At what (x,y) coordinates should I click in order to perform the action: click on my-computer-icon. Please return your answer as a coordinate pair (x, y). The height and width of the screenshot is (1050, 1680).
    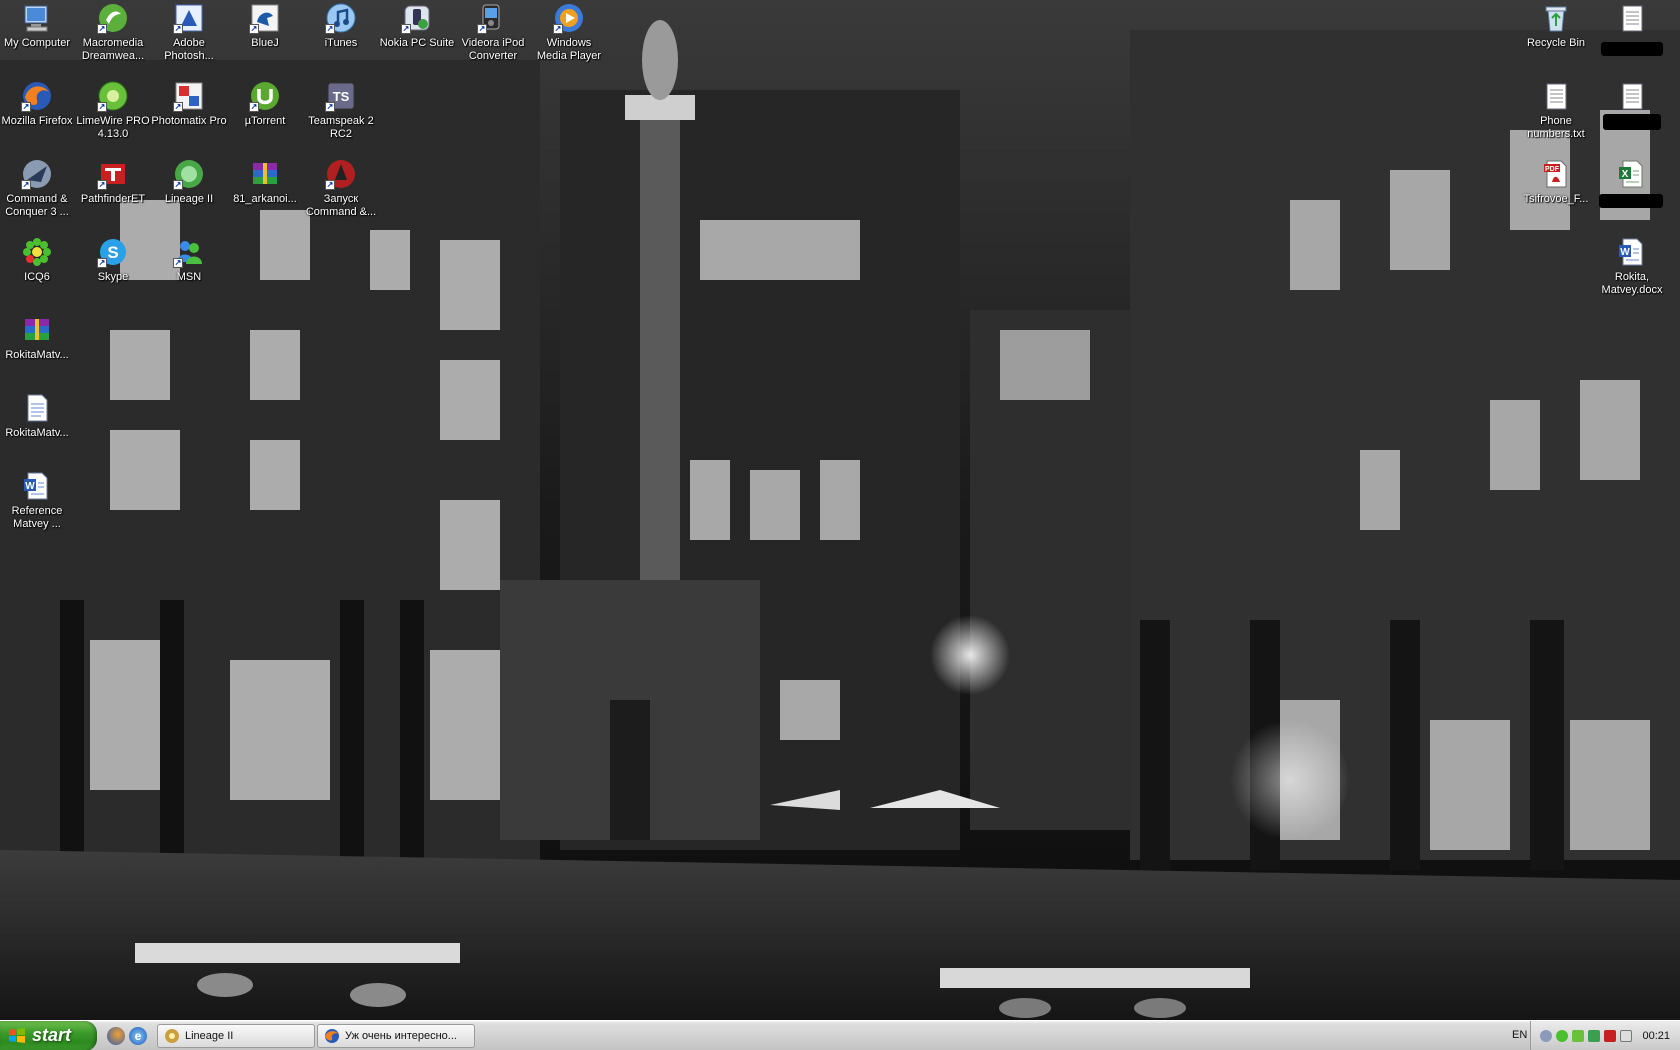
    Looking at the image, I should click on (37, 18).